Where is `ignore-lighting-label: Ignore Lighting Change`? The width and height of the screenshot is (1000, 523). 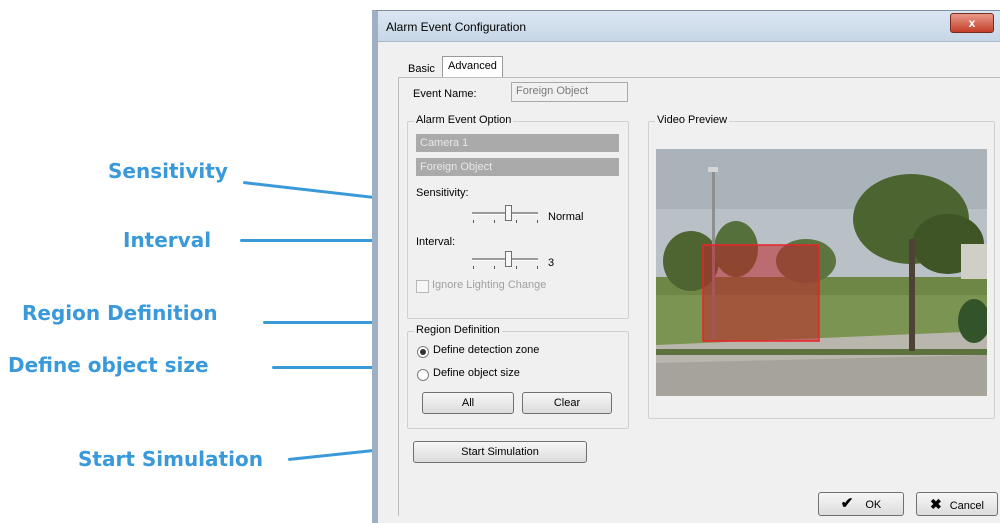 ignore-lighting-label: Ignore Lighting Change is located at coordinates (489, 285).